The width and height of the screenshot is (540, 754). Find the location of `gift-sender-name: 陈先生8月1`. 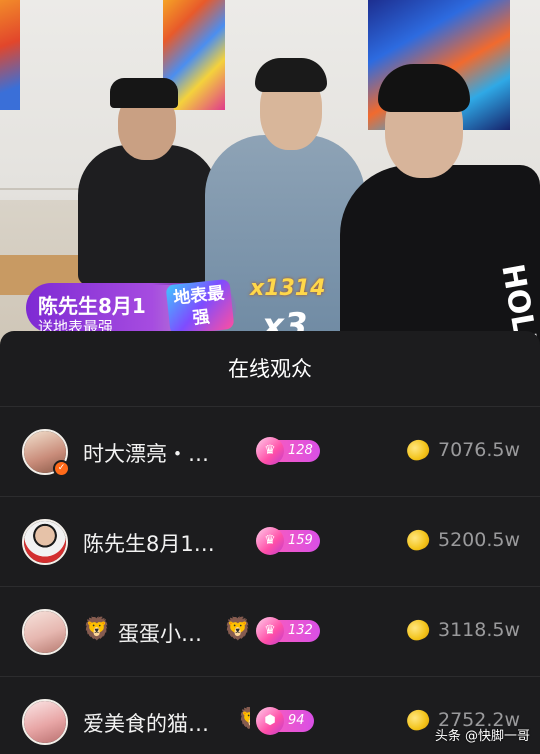

gift-sender-name: 陈先生8月1 is located at coordinates (92, 306).